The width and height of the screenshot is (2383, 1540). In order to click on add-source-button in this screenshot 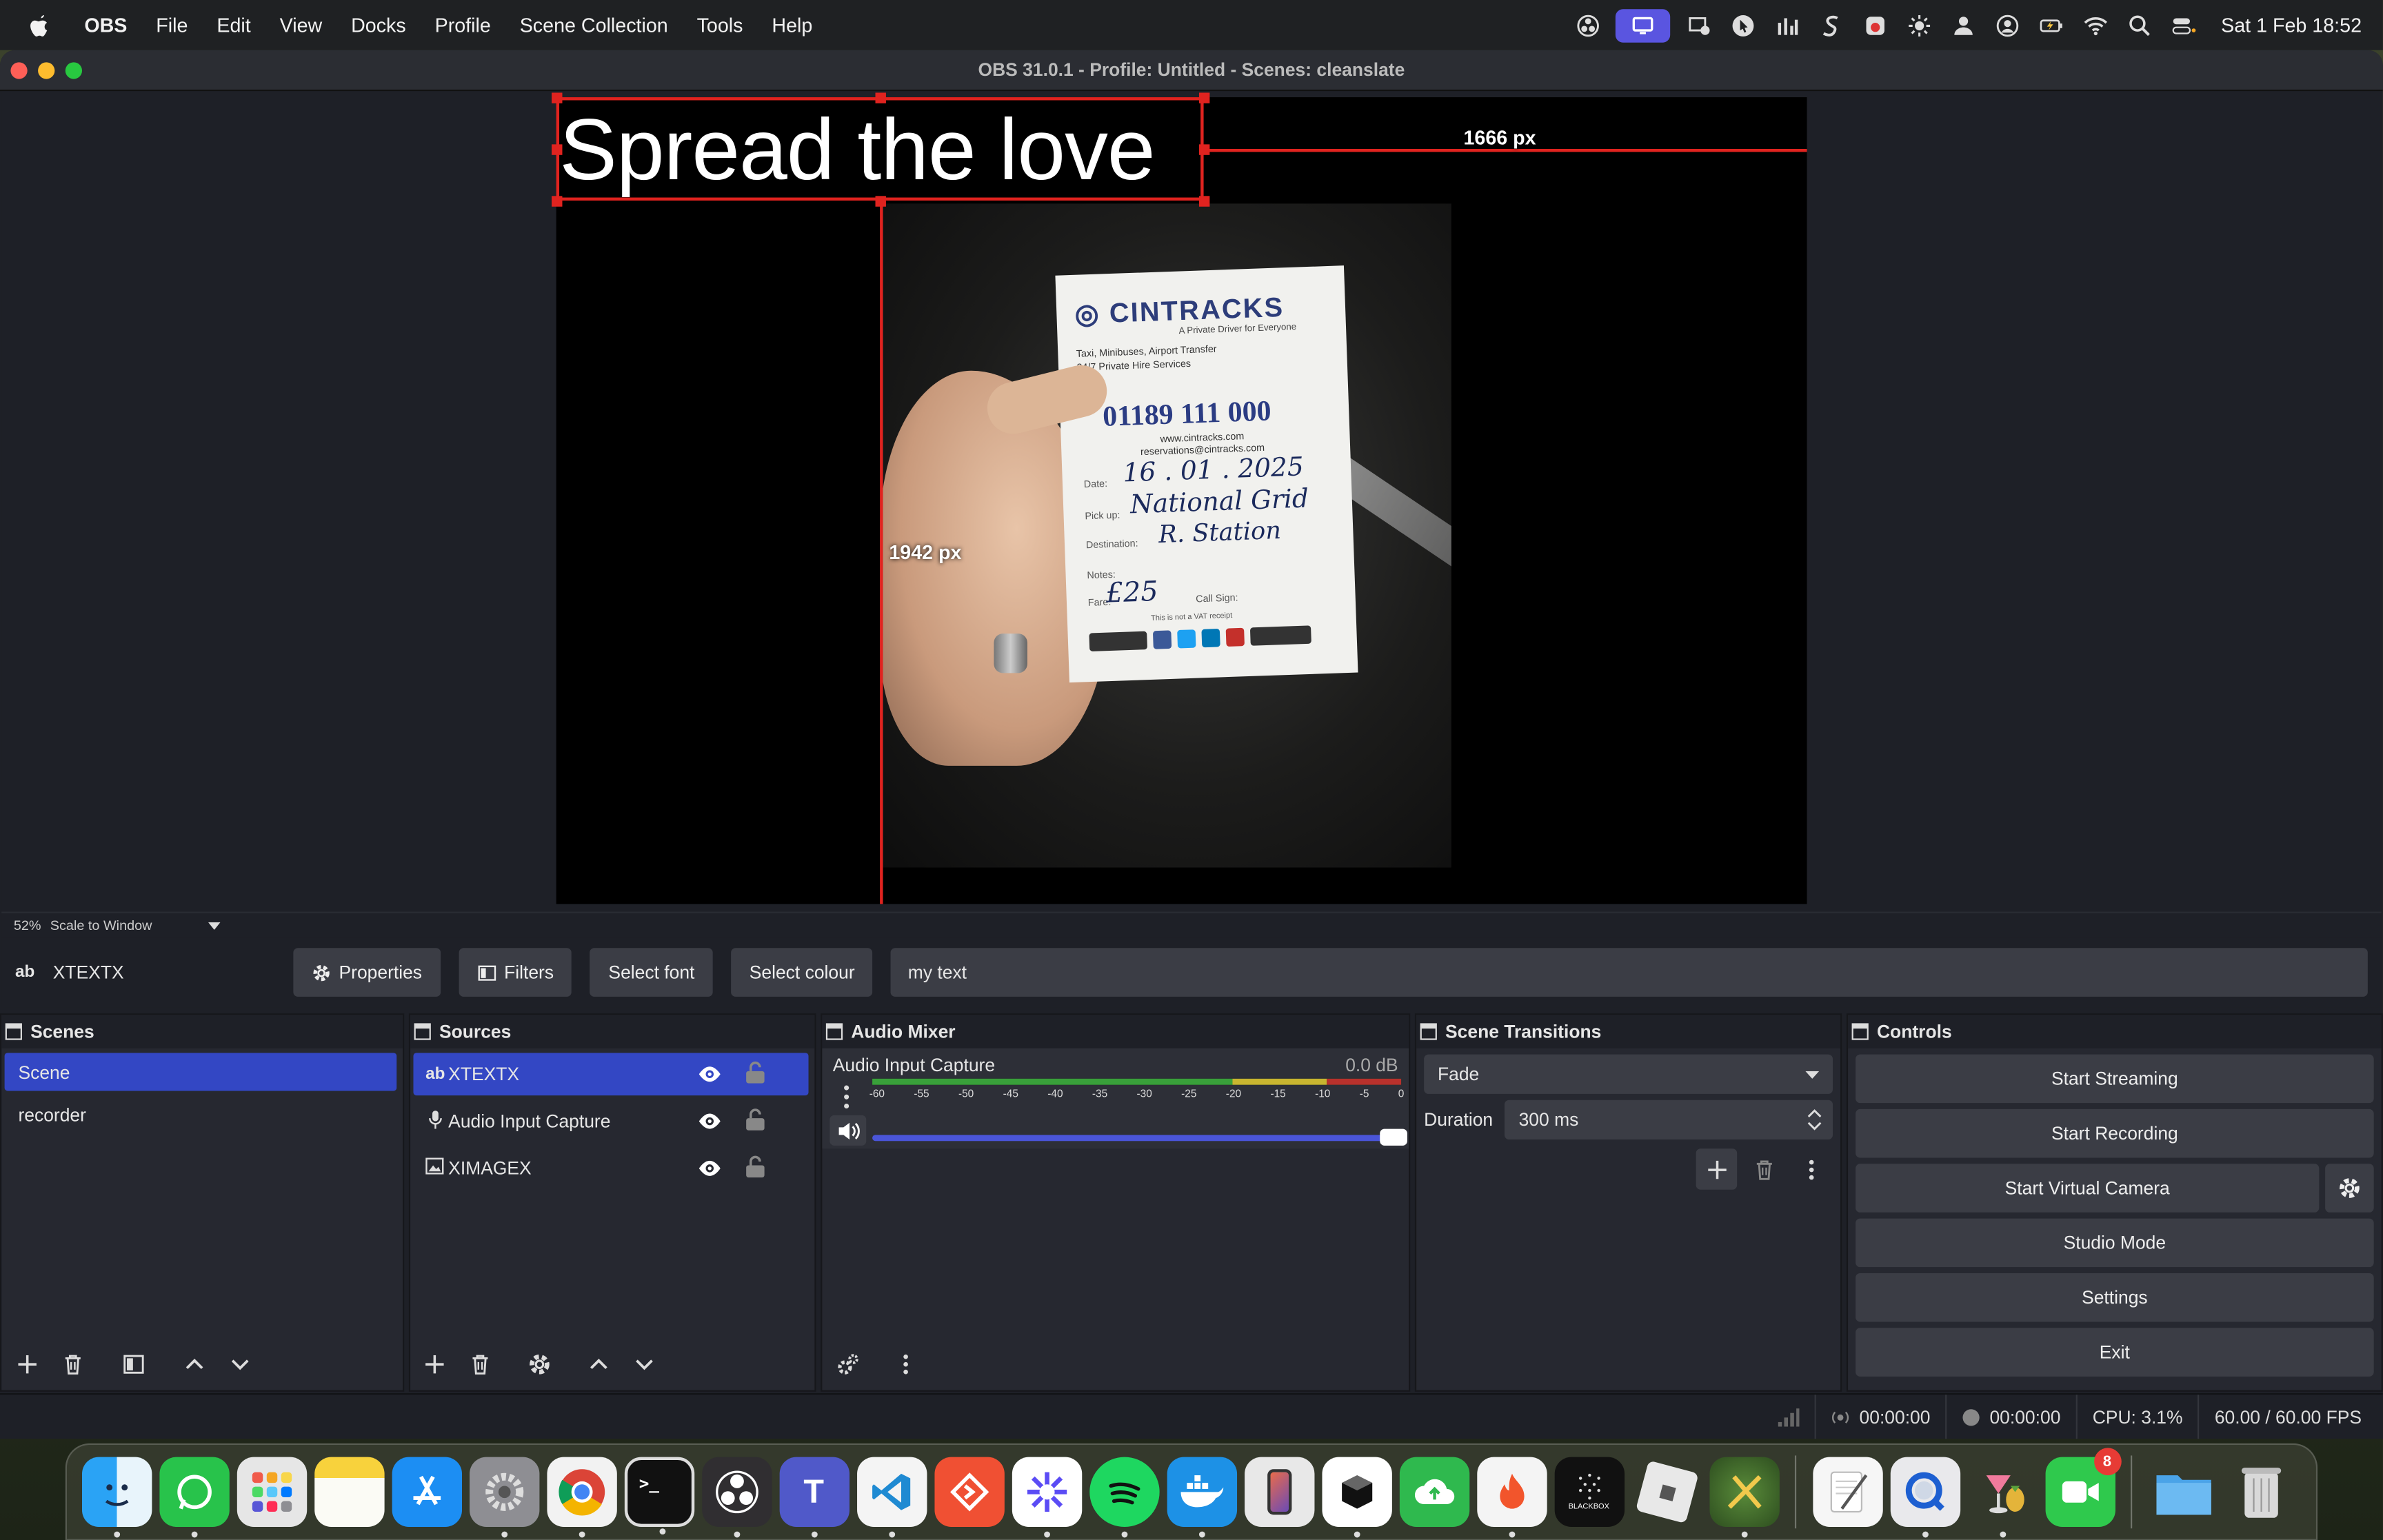, I will do `click(434, 1365)`.